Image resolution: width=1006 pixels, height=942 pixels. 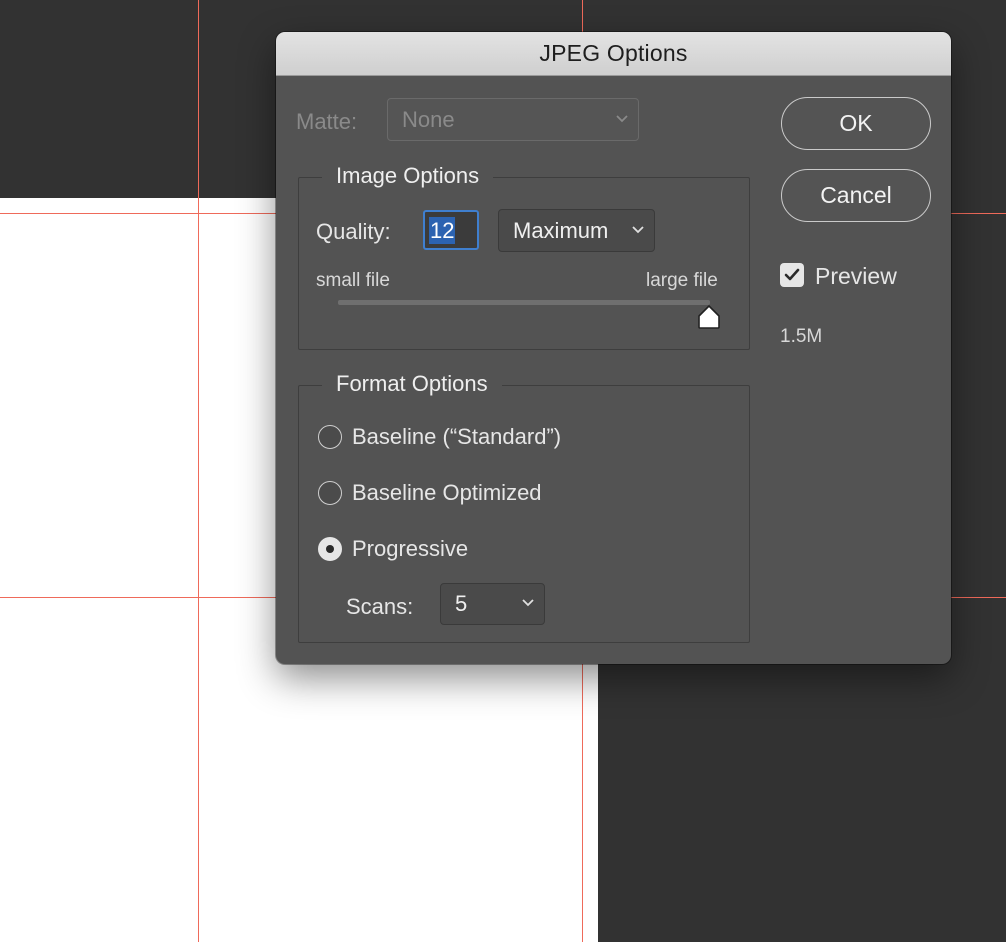 What do you see at coordinates (198, 471) in the screenshot?
I see `vertical-guide` at bounding box center [198, 471].